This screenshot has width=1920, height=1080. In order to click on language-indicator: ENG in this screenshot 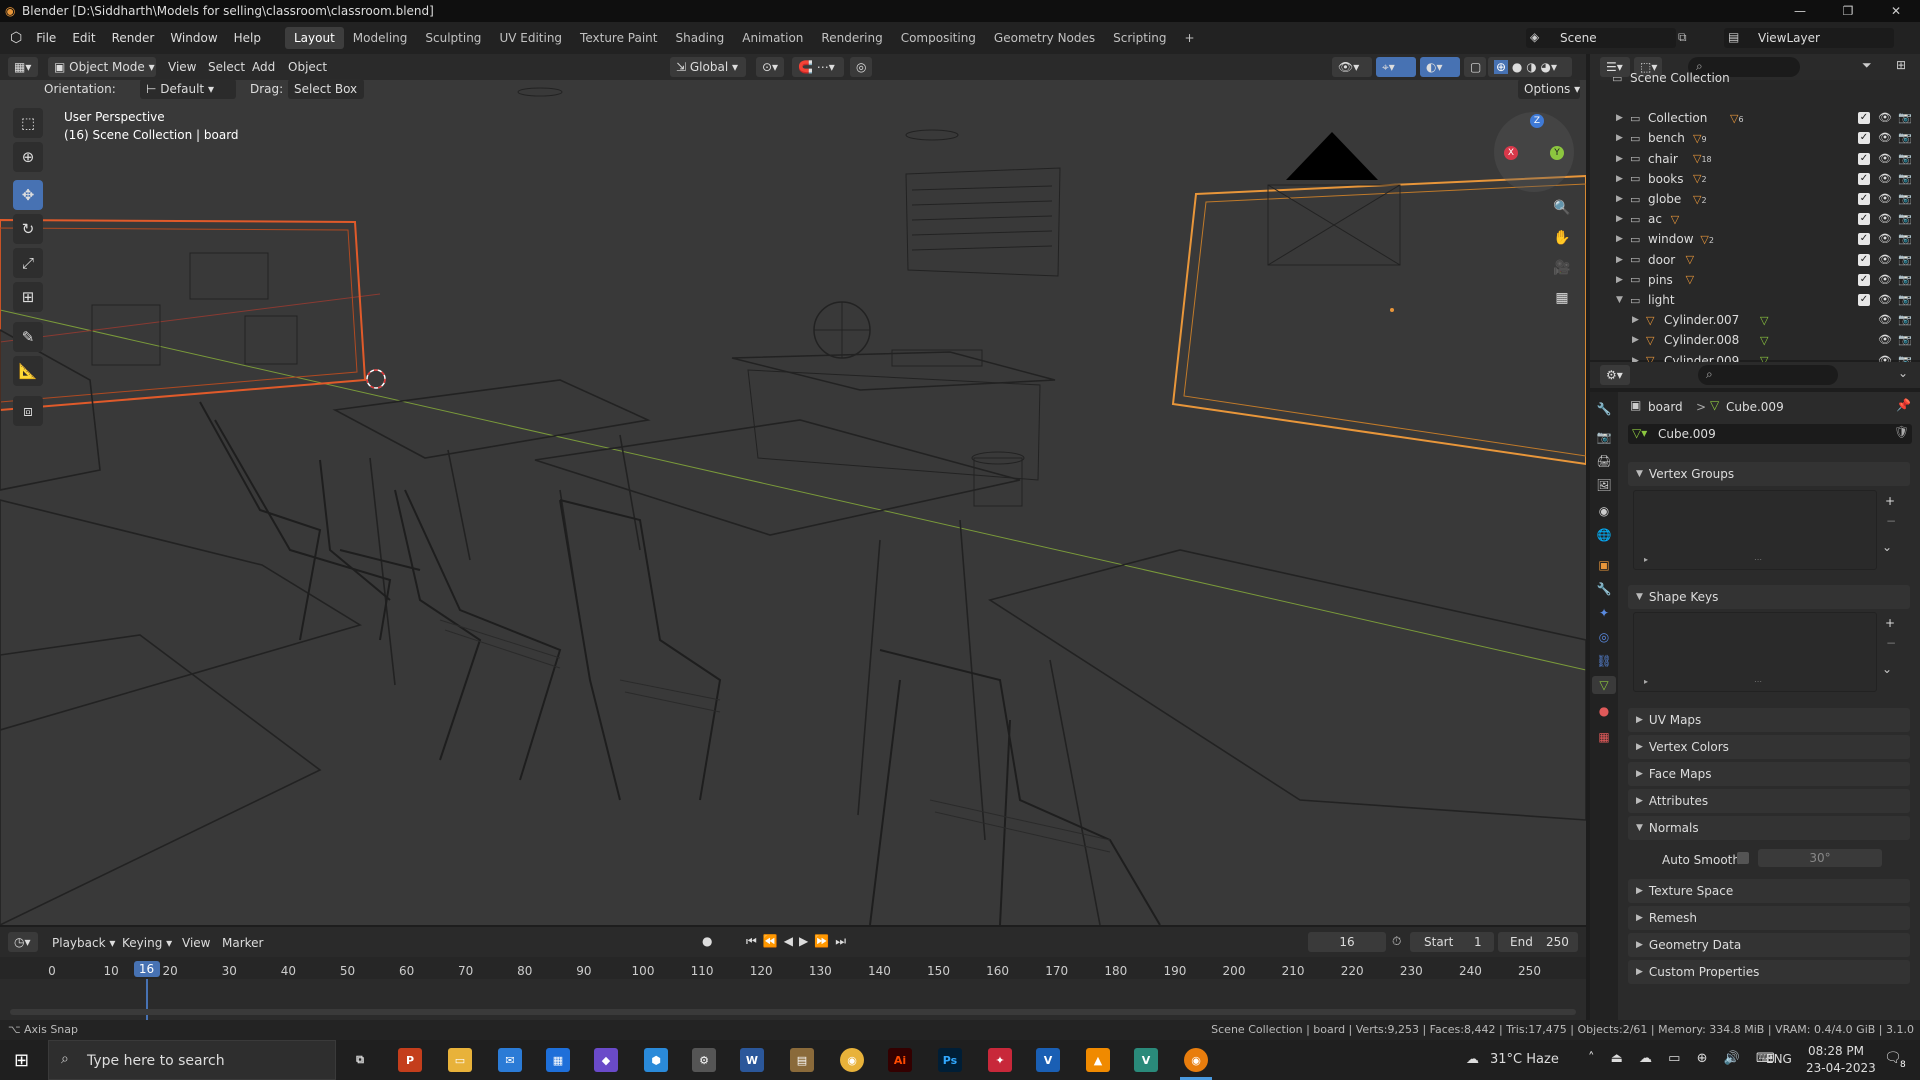, I will do `click(1779, 1059)`.